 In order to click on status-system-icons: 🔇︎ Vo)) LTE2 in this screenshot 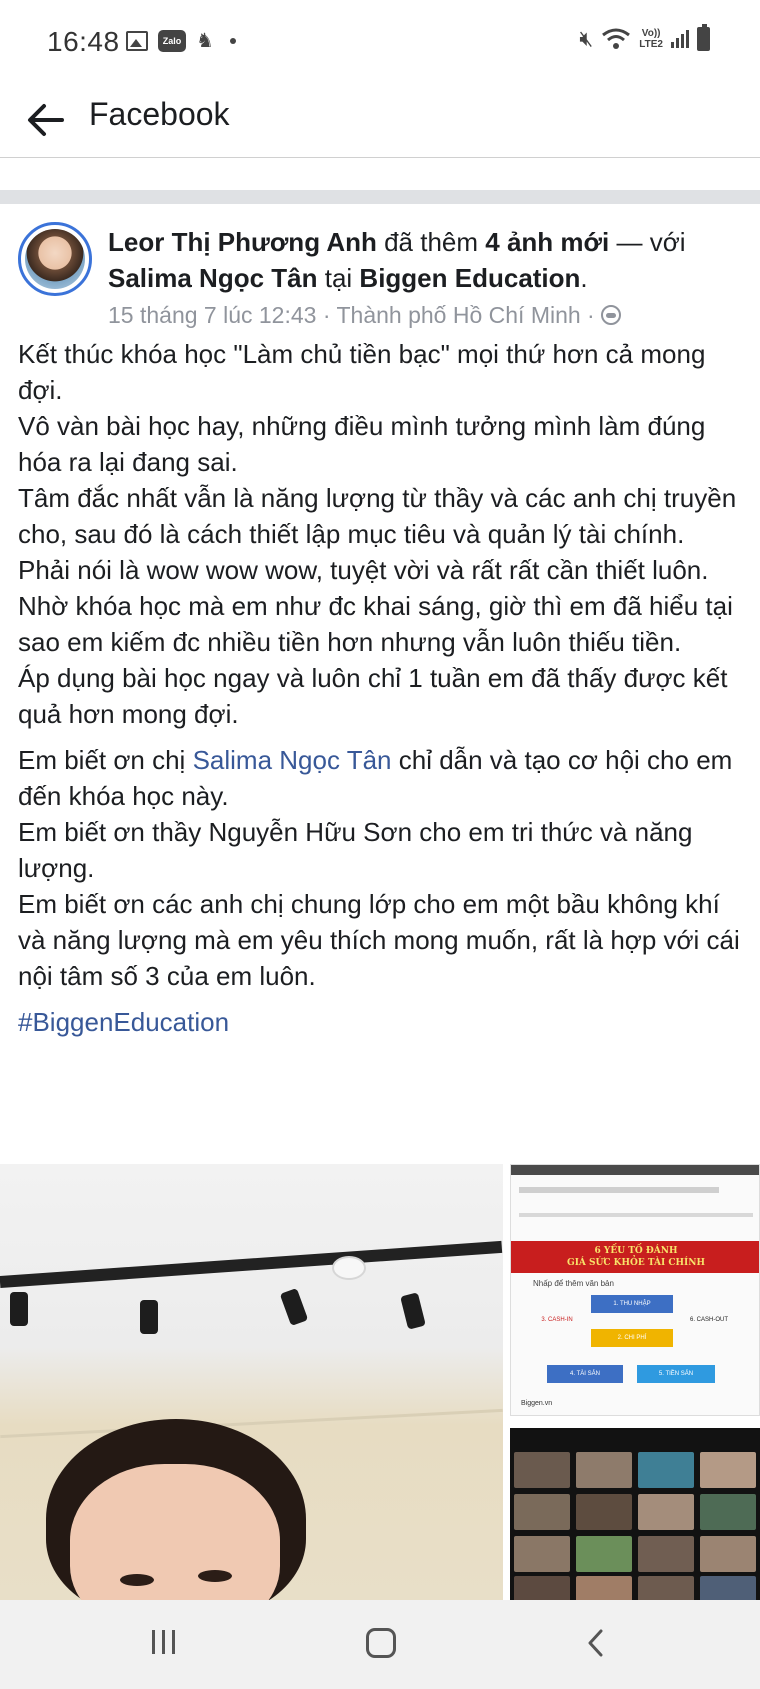, I will do `click(644, 38)`.